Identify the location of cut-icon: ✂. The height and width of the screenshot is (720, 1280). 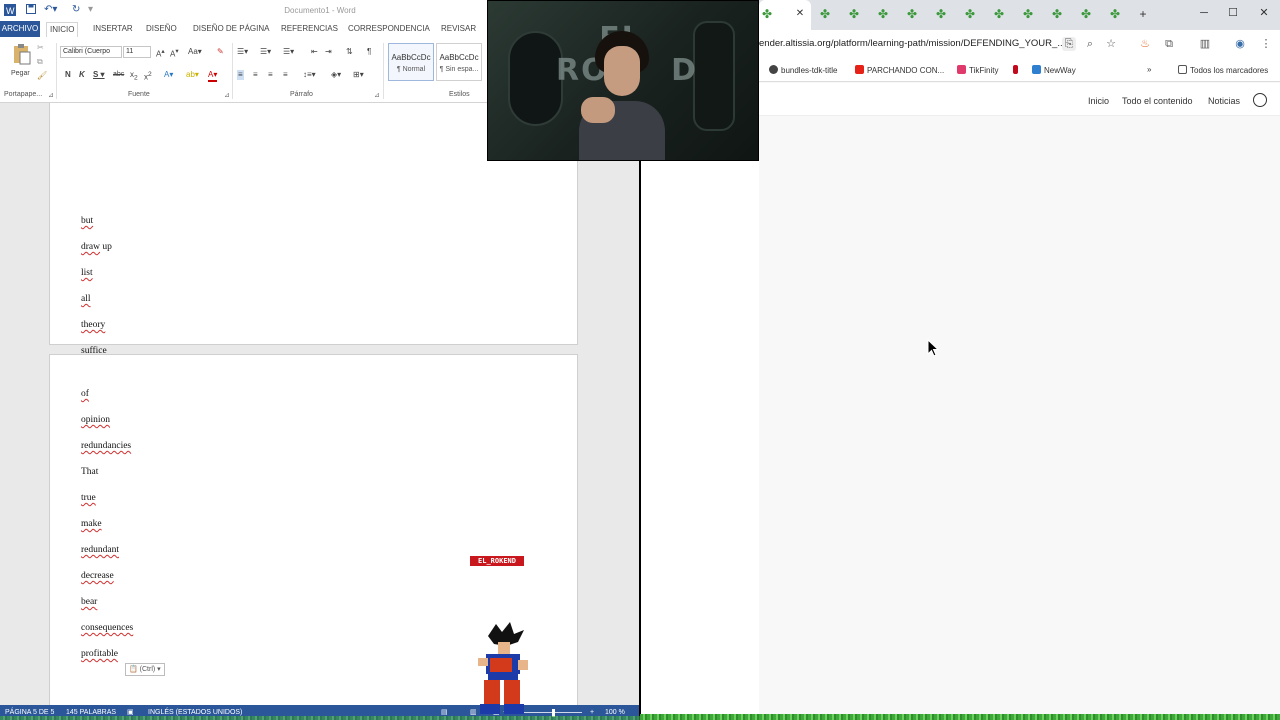
(40, 48).